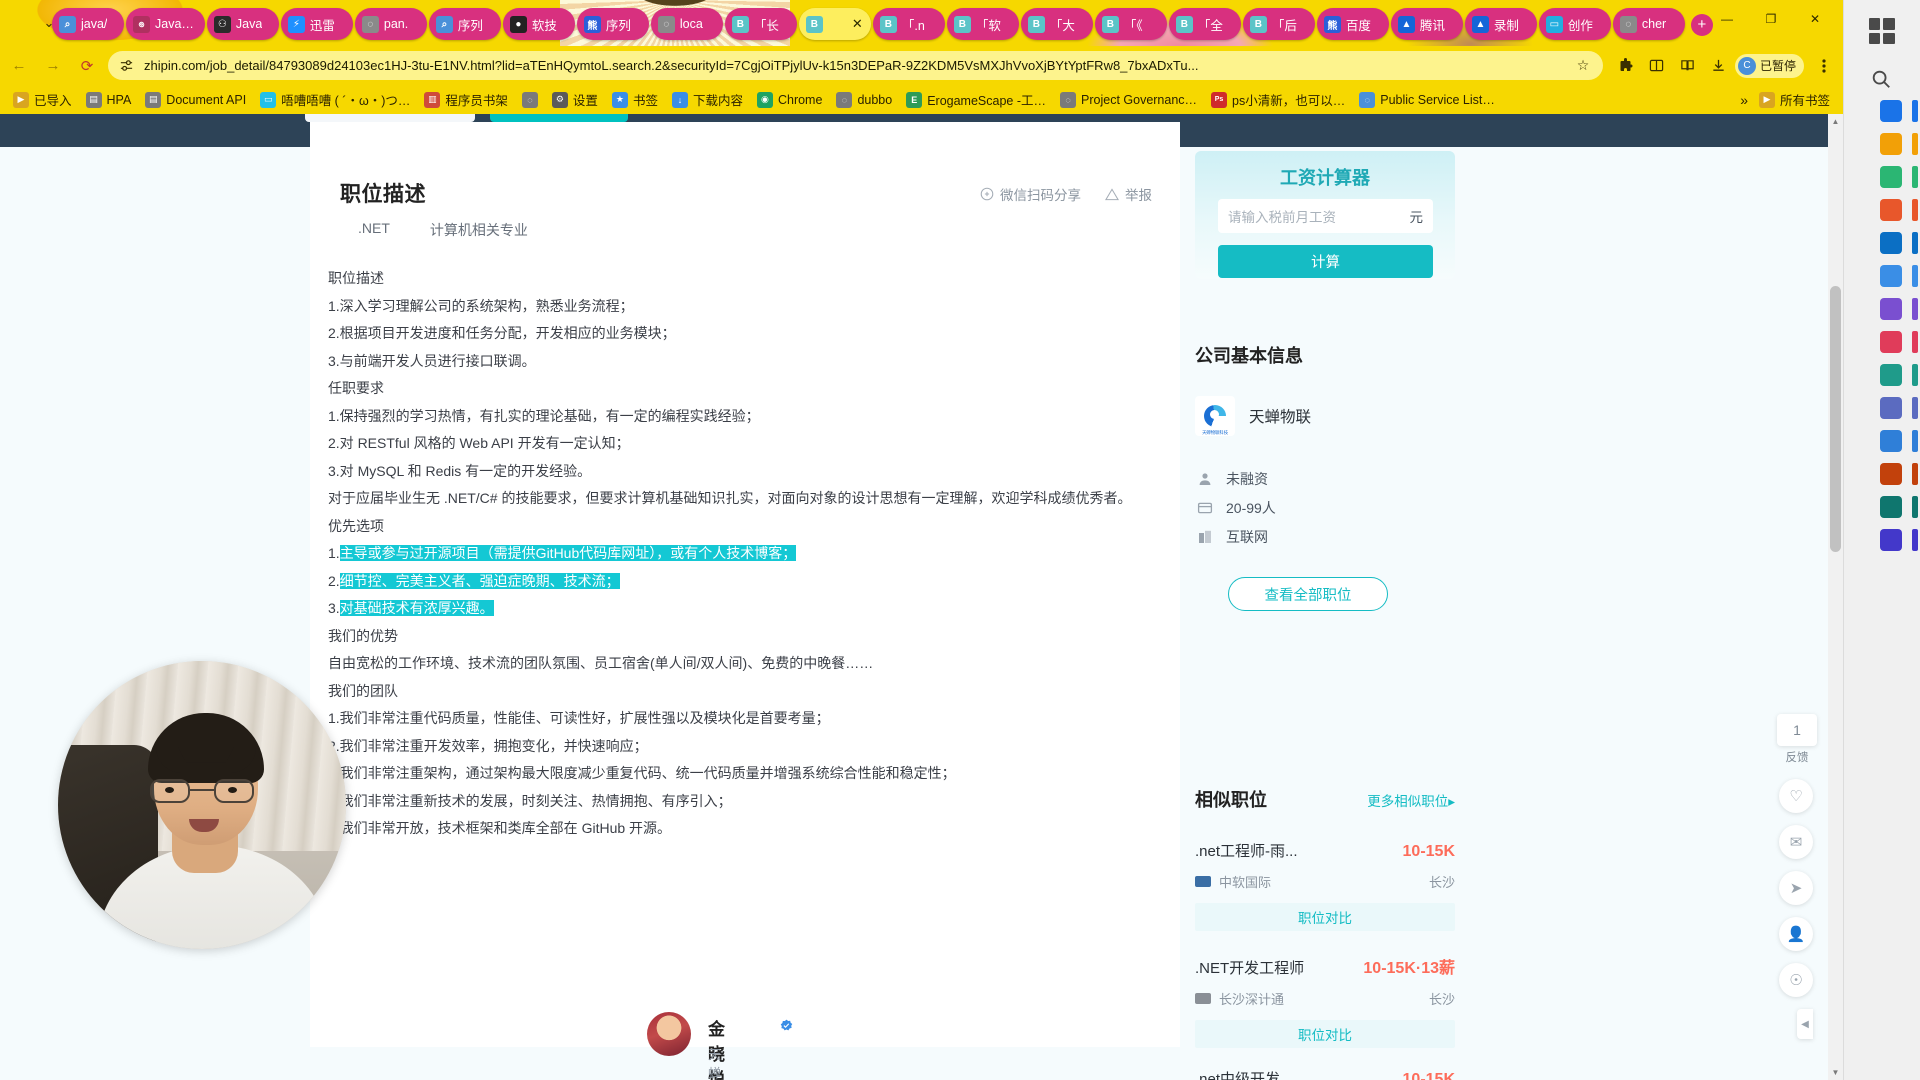  I want to click on collapse-icon: ◀, so click(1805, 1024).